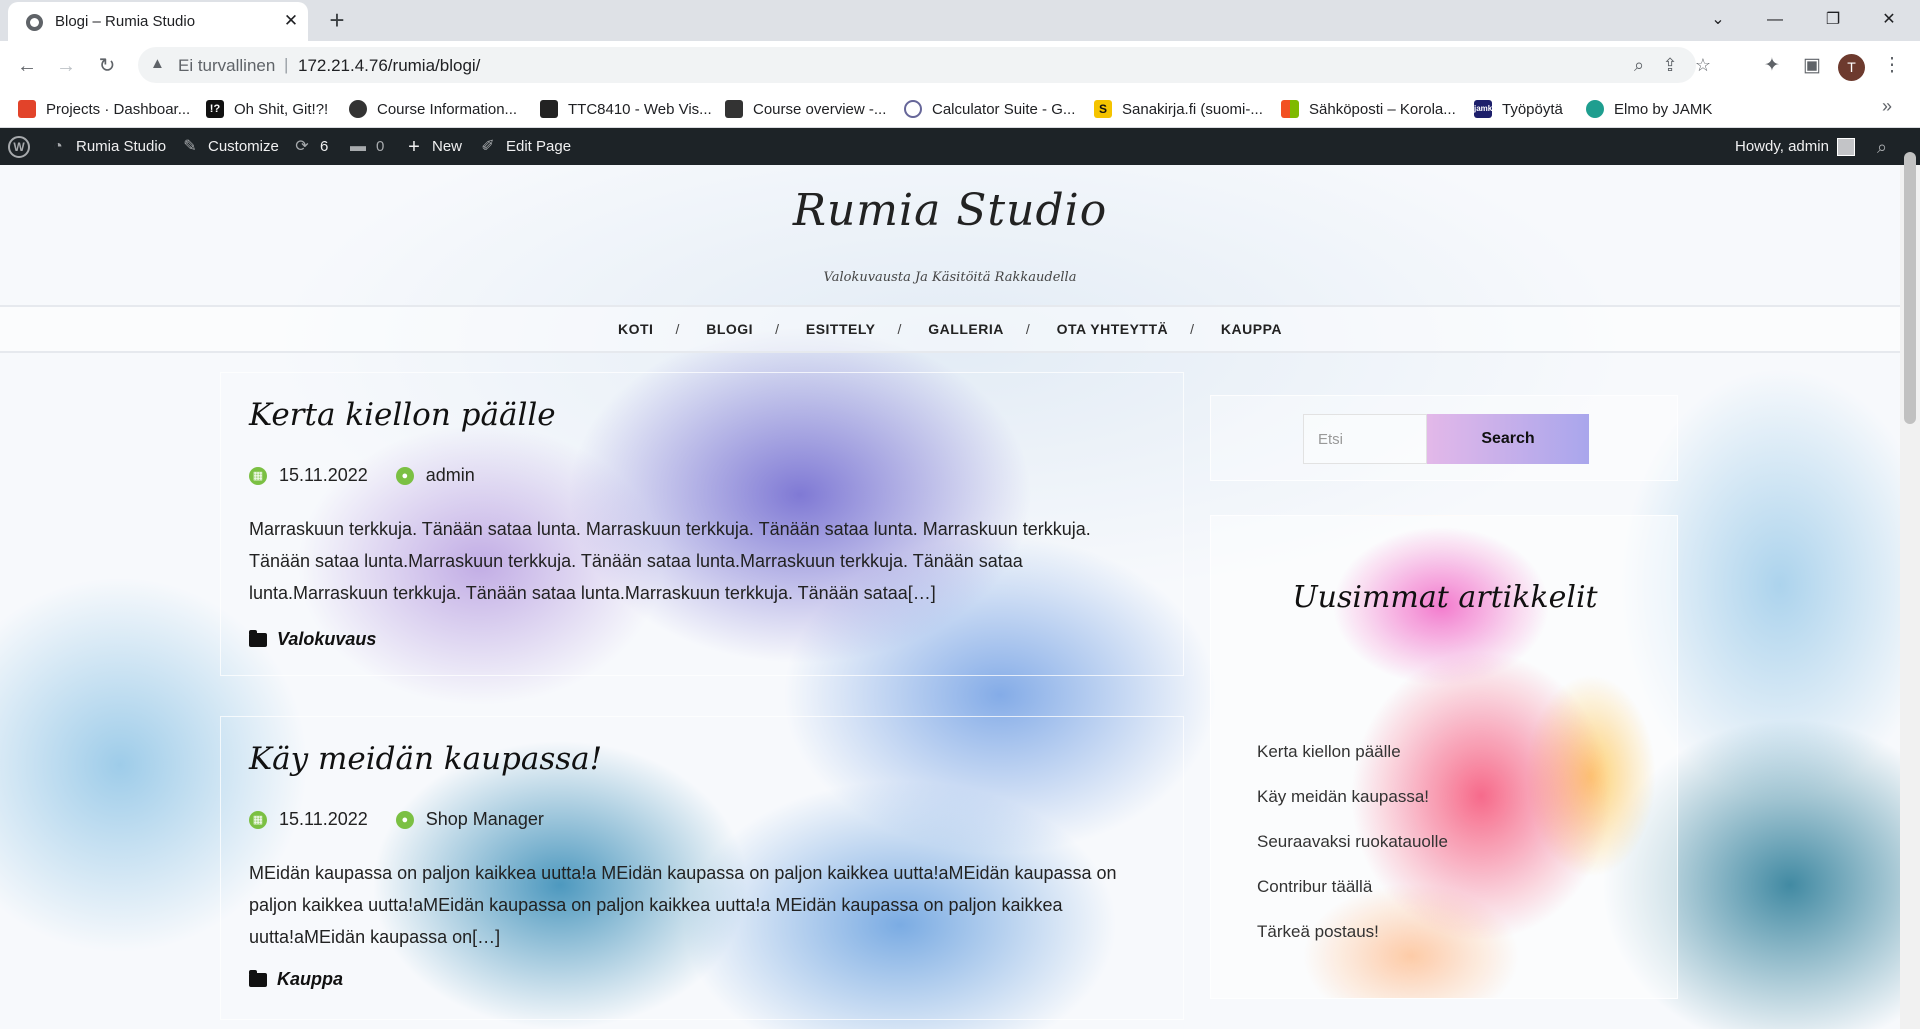 This screenshot has width=1920, height=1029. Describe the element at coordinates (66, 66) in the screenshot. I see `forward-icon: →` at that location.